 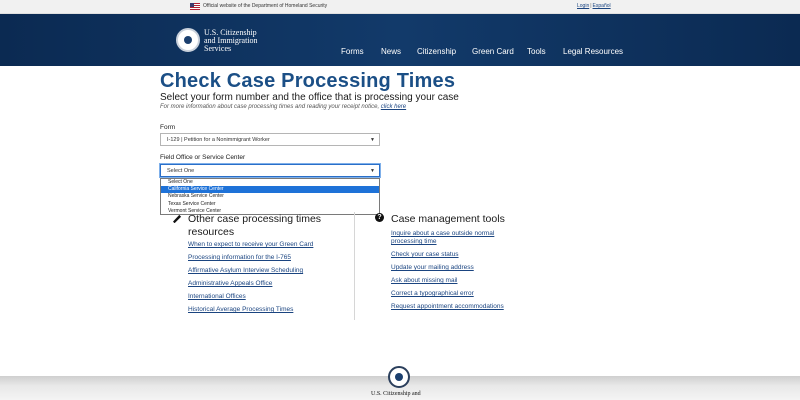 I want to click on i765-processing-link: Processing information for the I-765, so click(x=239, y=258).